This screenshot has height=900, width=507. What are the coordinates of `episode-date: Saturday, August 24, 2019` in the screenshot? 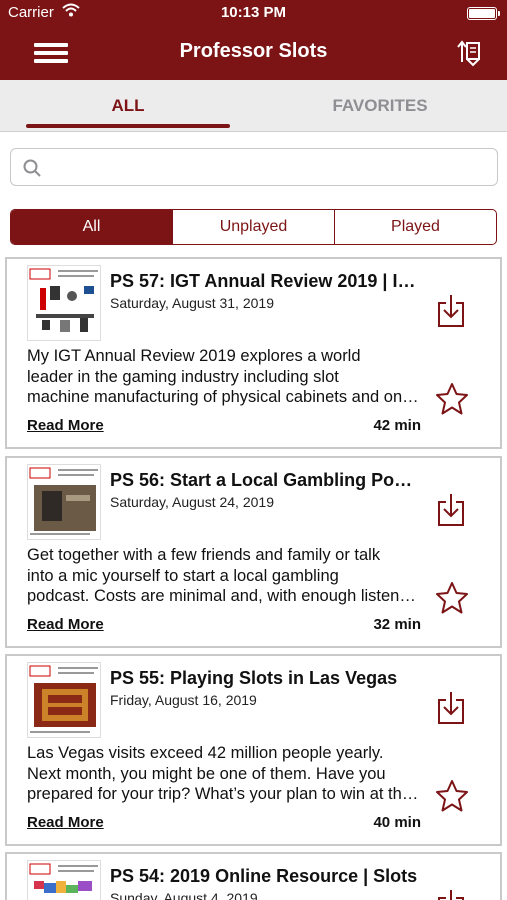 It's located at (192, 502).